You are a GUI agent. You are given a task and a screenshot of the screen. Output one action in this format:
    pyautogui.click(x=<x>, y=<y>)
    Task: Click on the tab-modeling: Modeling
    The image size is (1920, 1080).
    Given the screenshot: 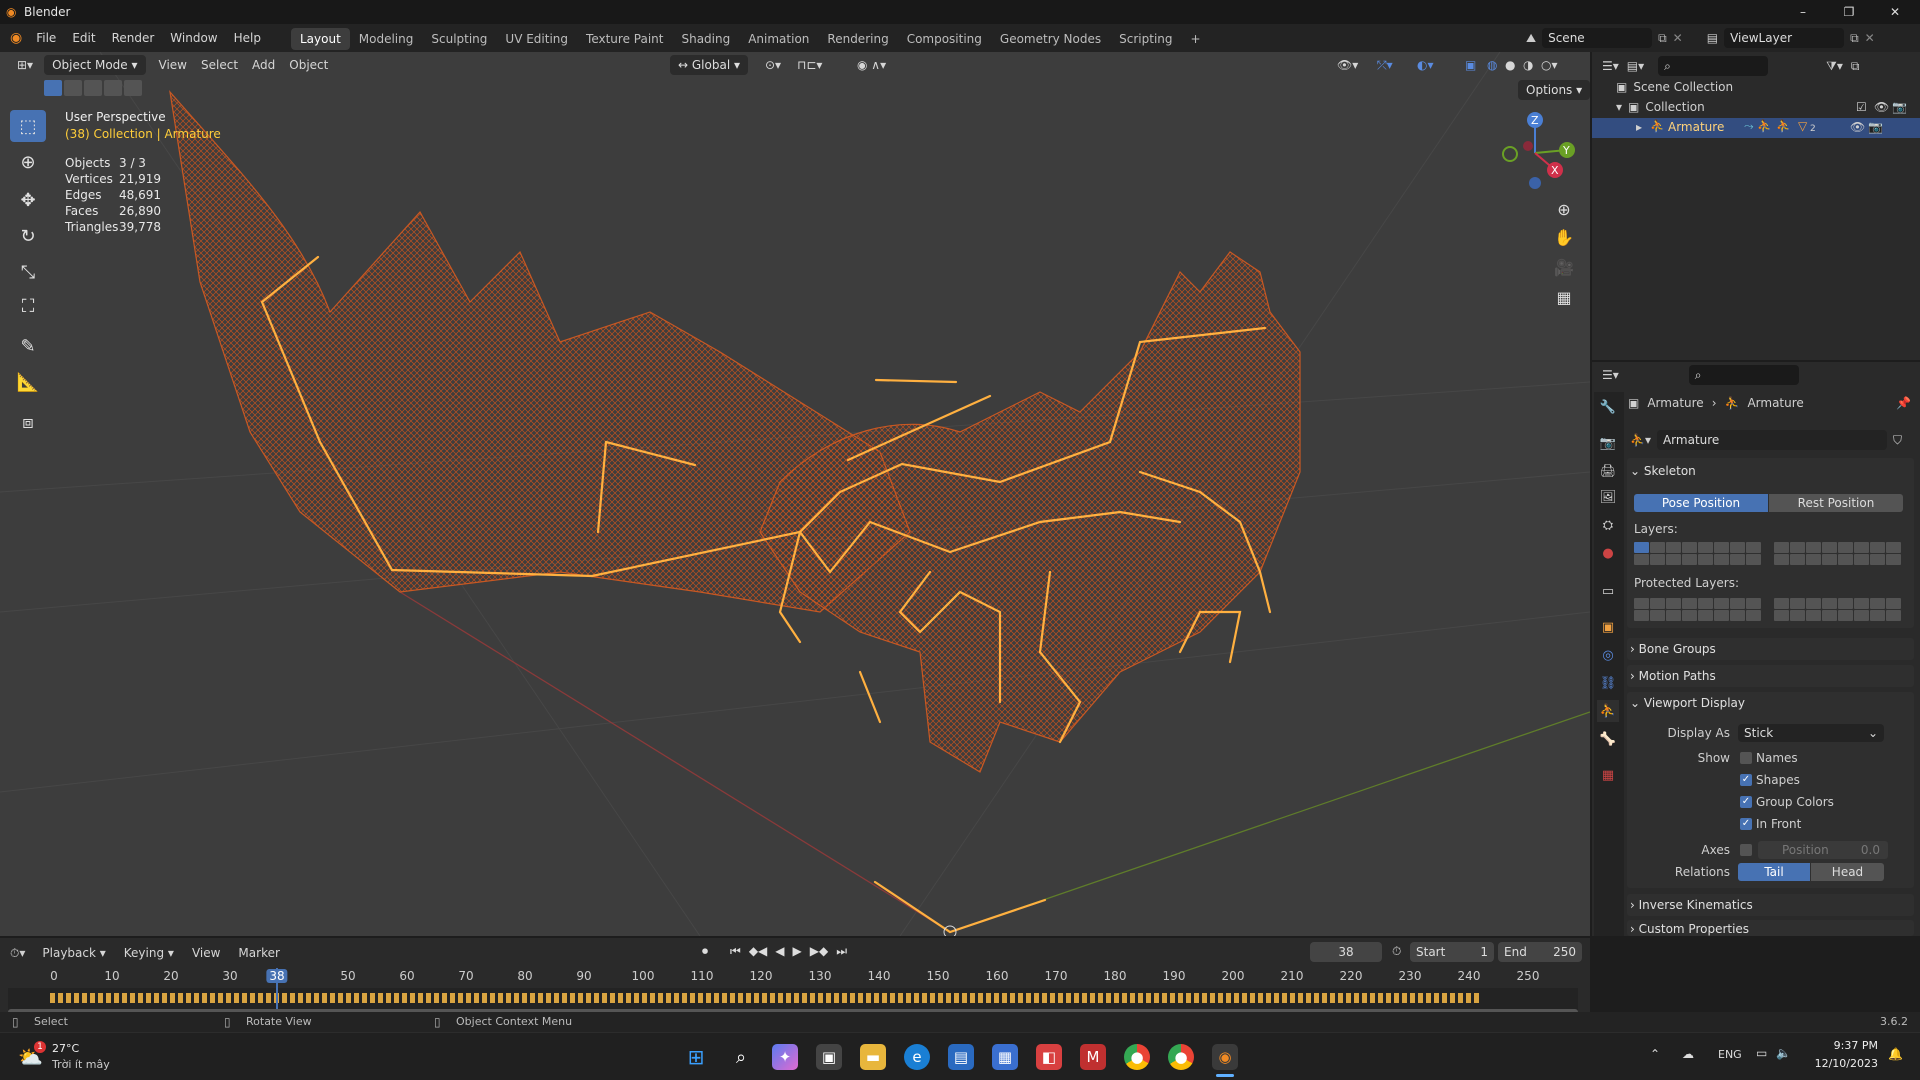 What is the action you would take?
    pyautogui.click(x=386, y=39)
    